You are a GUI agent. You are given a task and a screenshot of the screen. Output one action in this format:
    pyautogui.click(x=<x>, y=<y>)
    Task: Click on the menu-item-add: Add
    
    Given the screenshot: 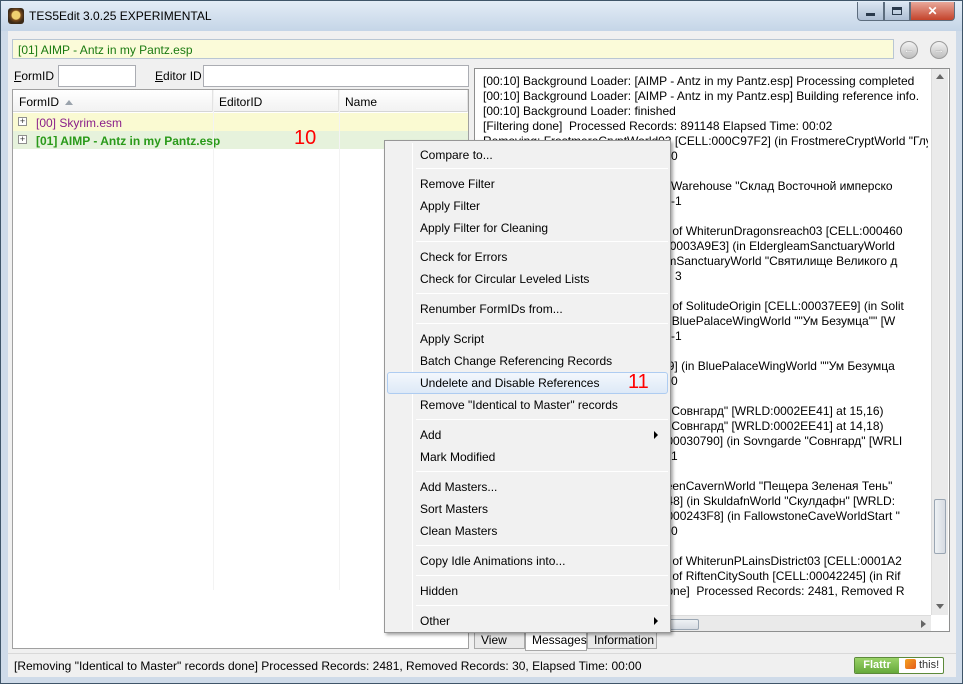 What is the action you would take?
    pyautogui.click(x=527, y=435)
    